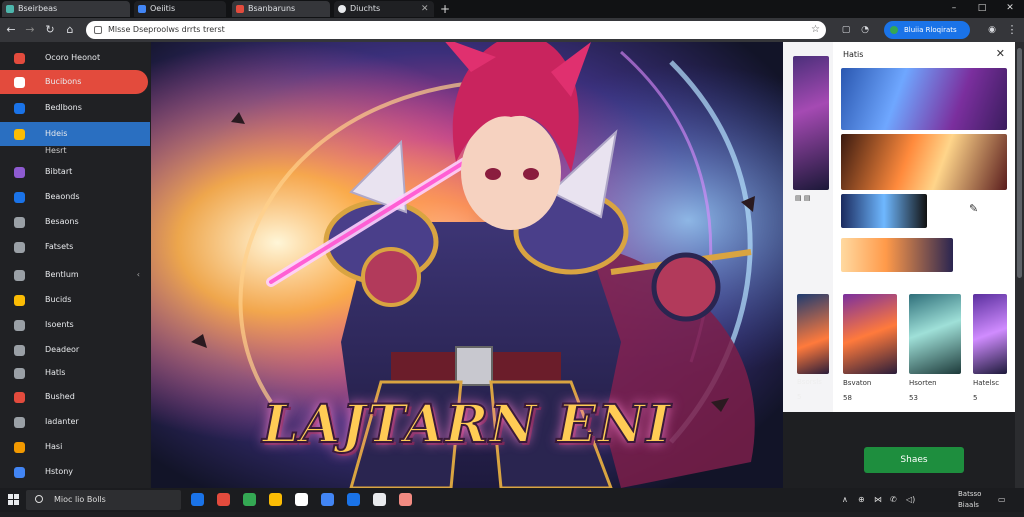  Describe the element at coordinates (846, 30) in the screenshot. I see `extensions-icon: ▢` at that location.